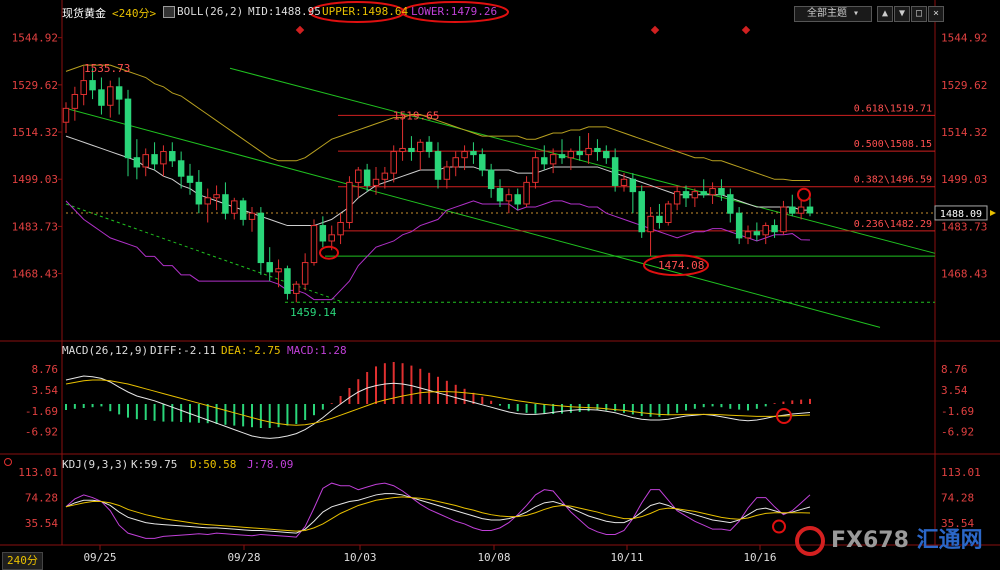 The width and height of the screenshot is (1000, 570). Describe the element at coordinates (957, 411) in the screenshot. I see `macd-tick-right: -1.69` at that location.